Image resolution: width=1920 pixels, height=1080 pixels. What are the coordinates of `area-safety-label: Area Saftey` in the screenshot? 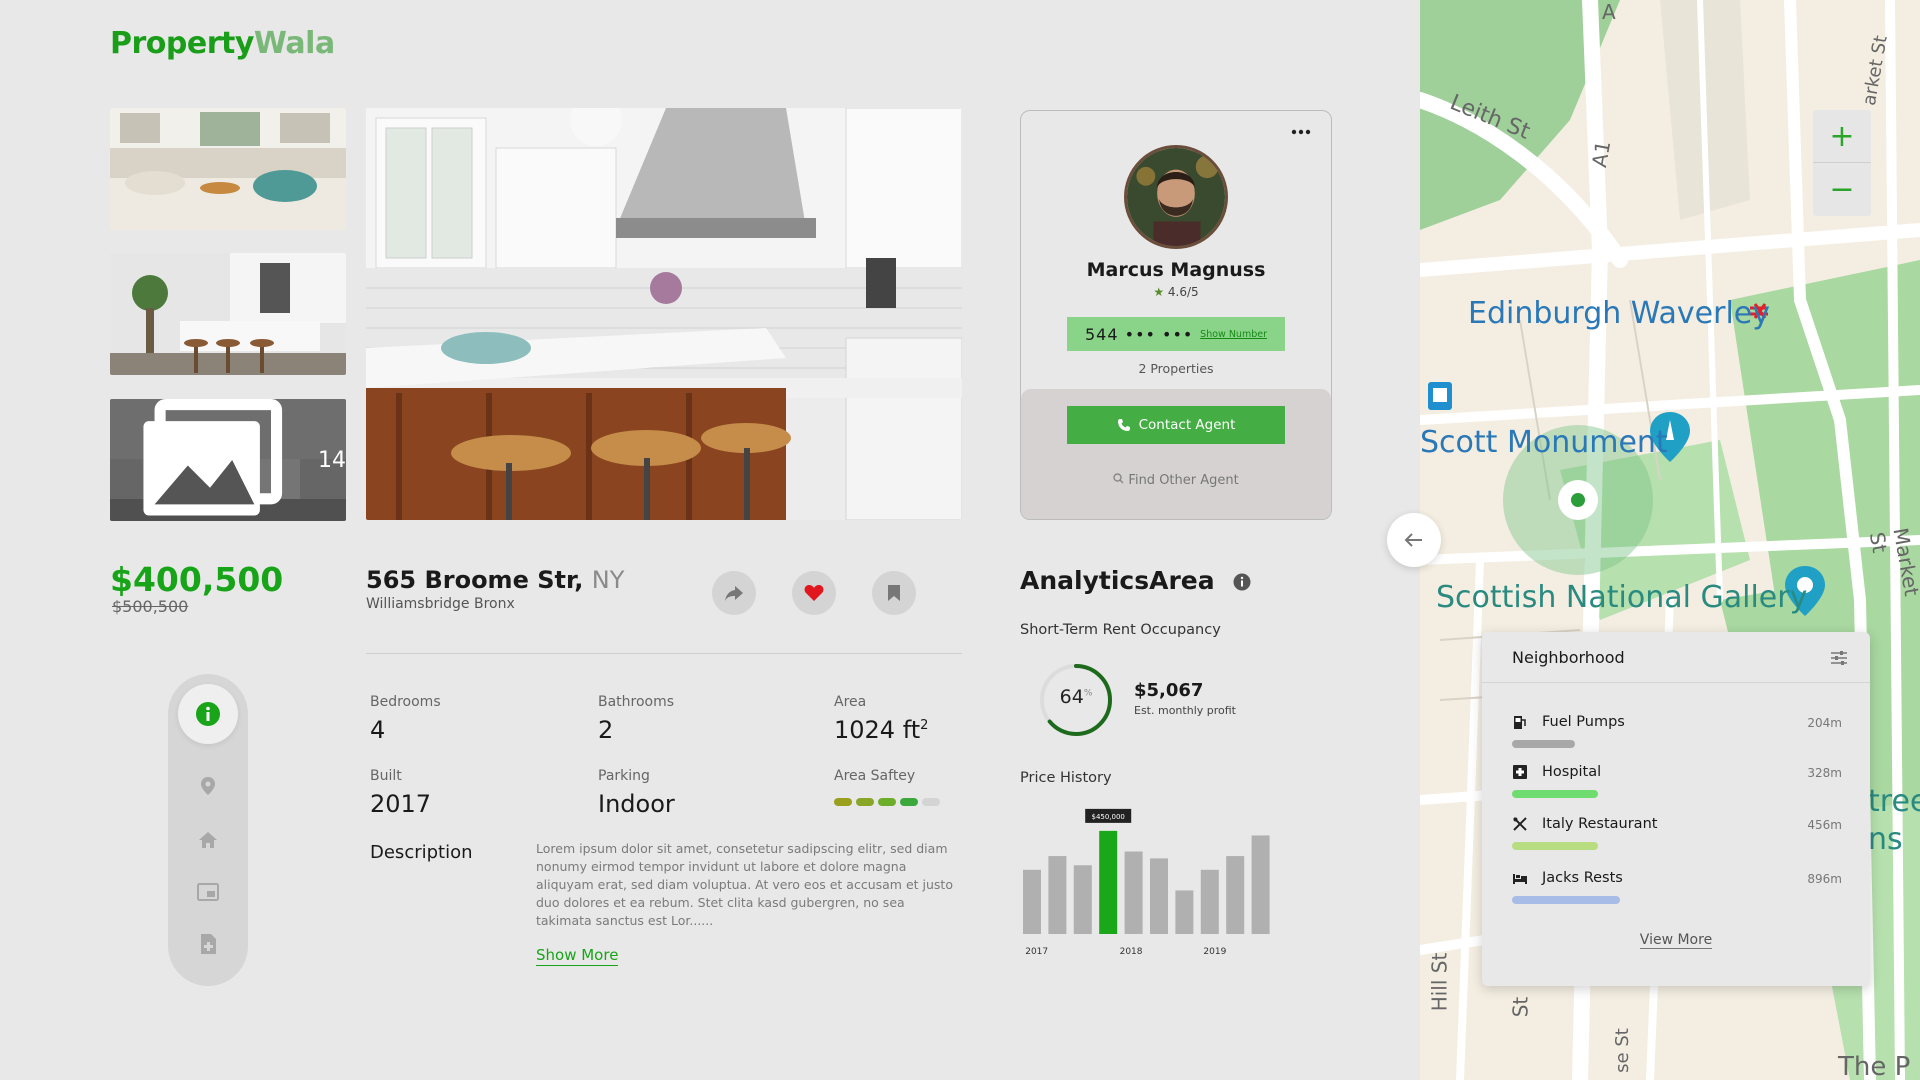 It's located at (875, 776).